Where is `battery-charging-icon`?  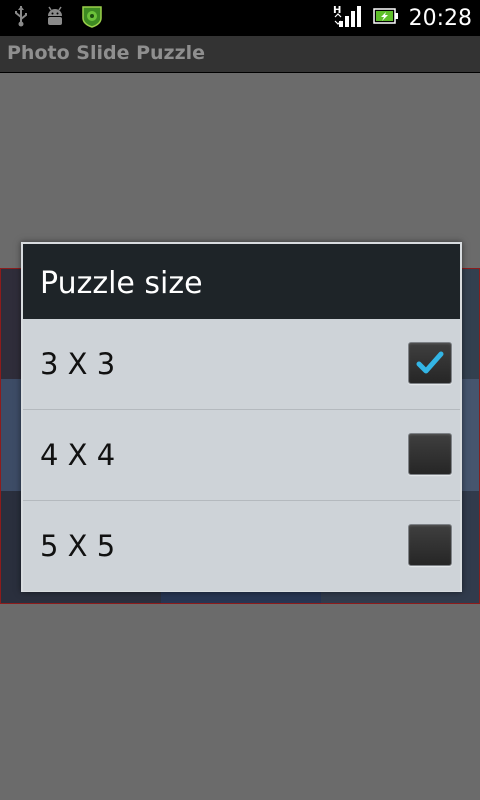
battery-charging-icon is located at coordinates (385, 18).